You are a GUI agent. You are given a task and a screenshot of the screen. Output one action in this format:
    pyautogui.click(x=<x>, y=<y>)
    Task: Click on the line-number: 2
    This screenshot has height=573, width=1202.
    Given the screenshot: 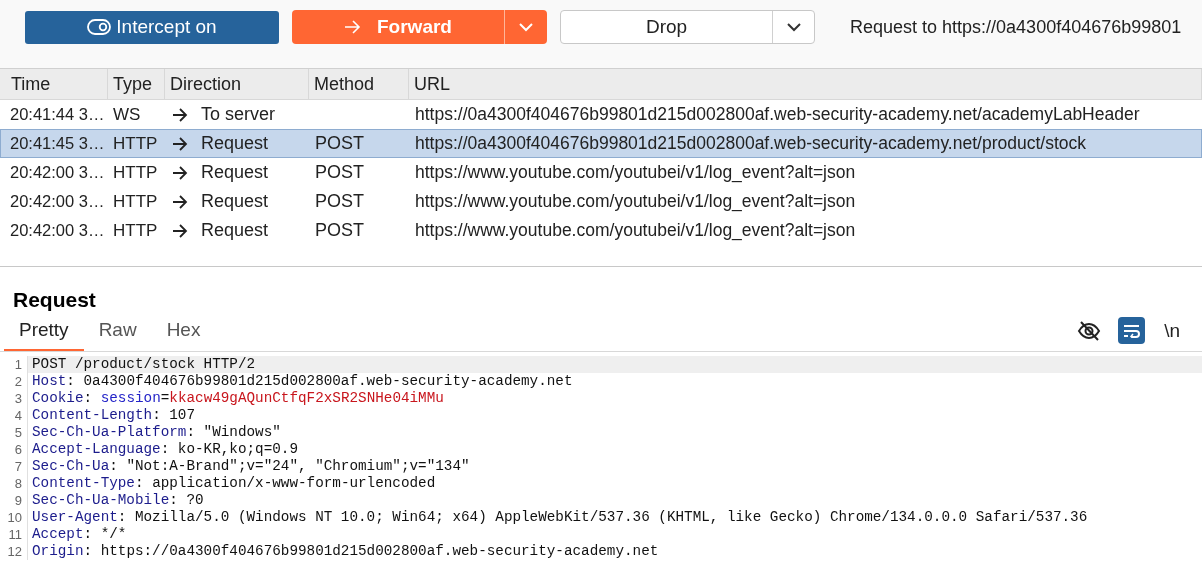 What is the action you would take?
    pyautogui.click(x=18, y=381)
    